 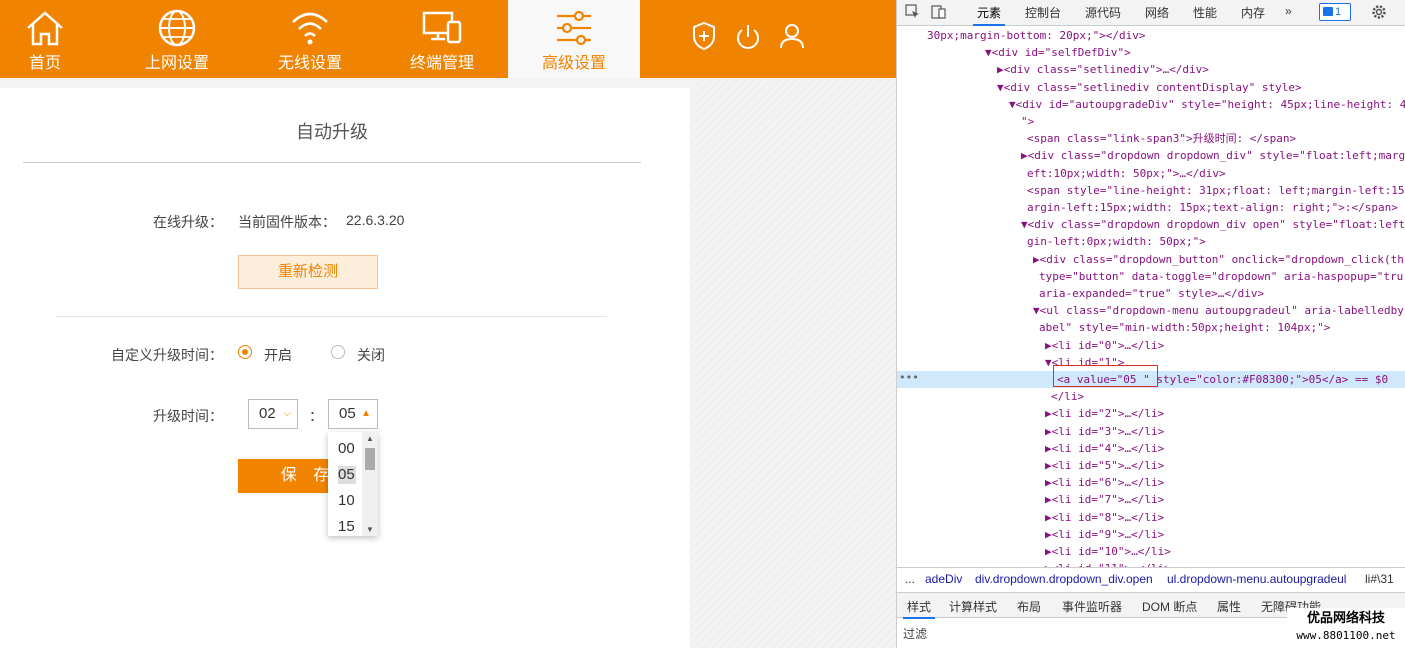 What do you see at coordinates (748, 36) in the screenshot?
I see `power-icon` at bounding box center [748, 36].